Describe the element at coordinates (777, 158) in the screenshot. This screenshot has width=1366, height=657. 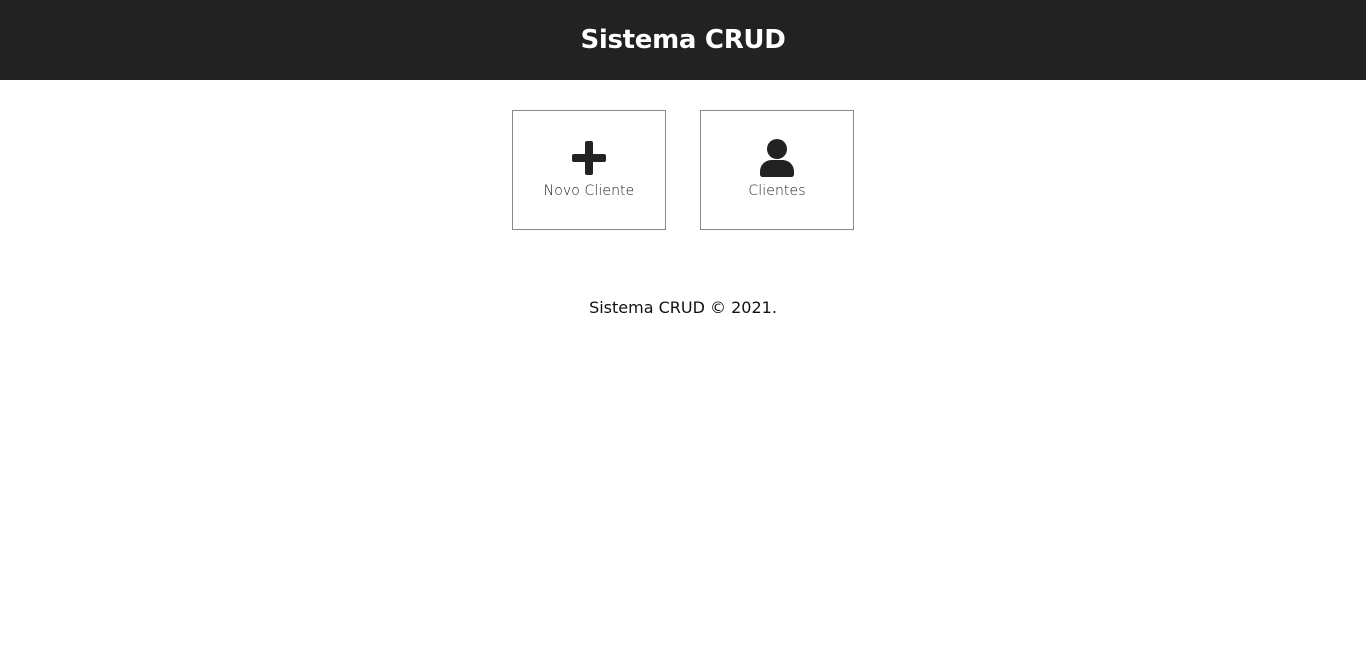
I see `user-icon` at that location.